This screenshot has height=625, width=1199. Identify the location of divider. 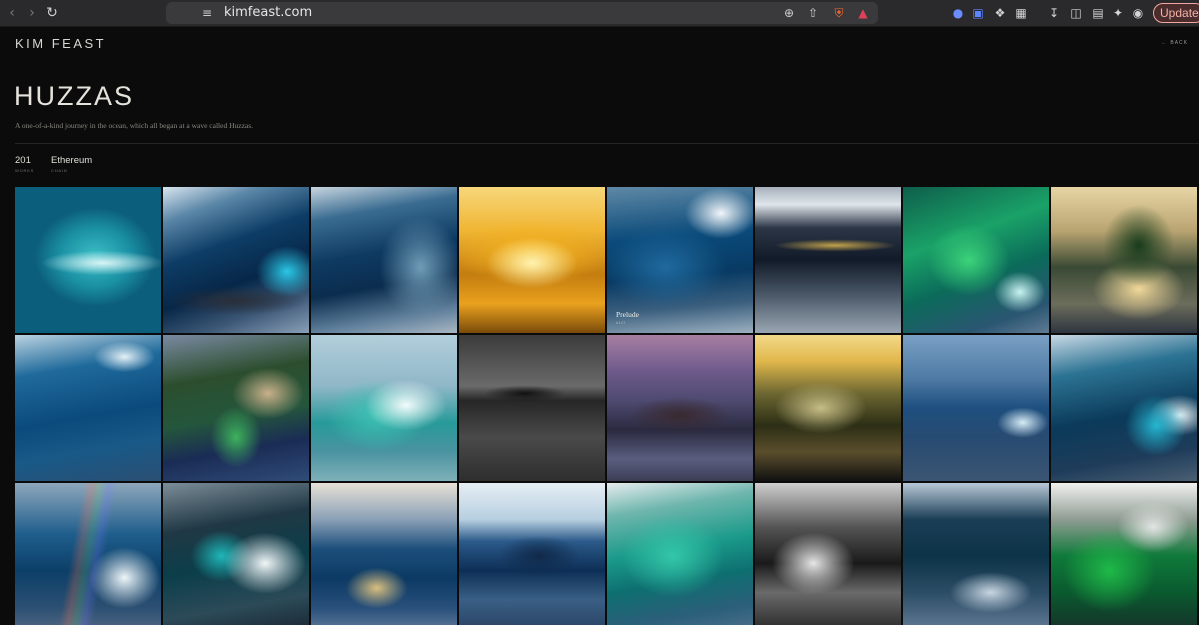
(607, 143).